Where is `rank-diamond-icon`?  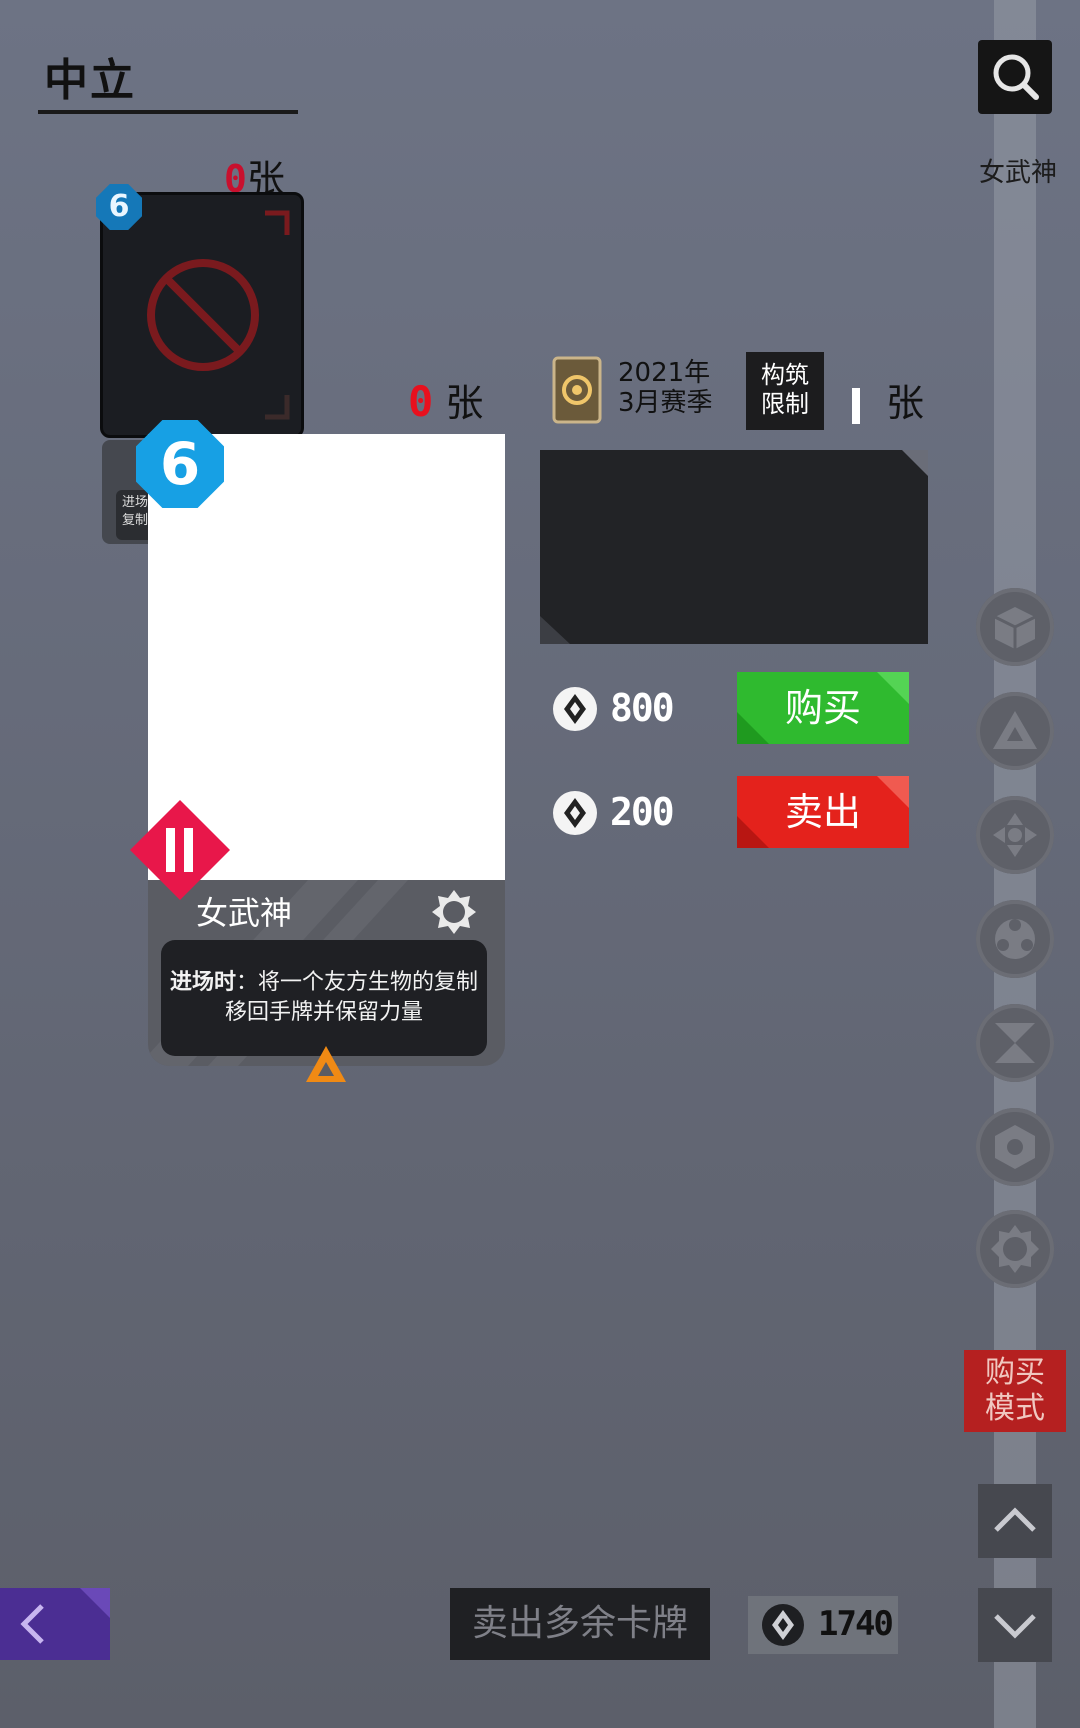
rank-diamond-icon is located at coordinates (180, 850).